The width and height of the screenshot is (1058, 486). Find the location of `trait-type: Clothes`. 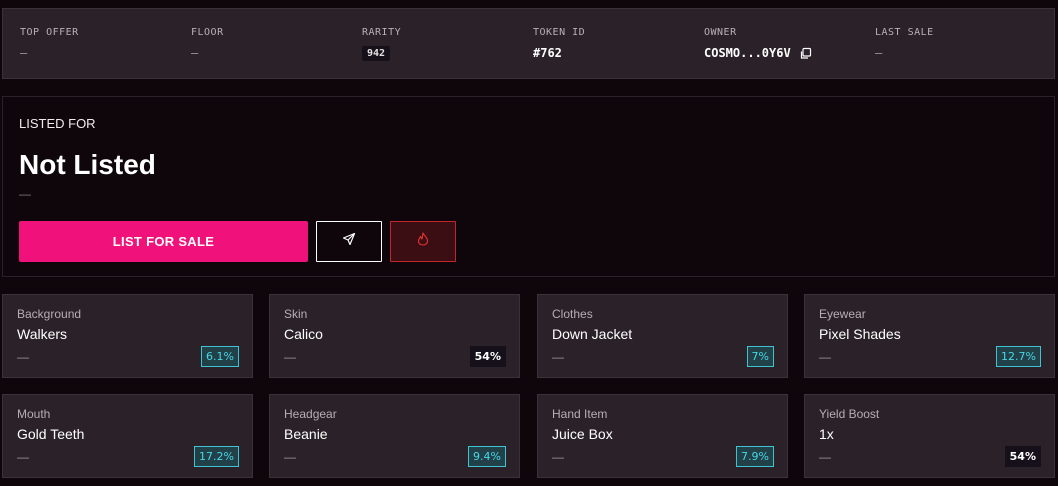

trait-type: Clothes is located at coordinates (572, 314).